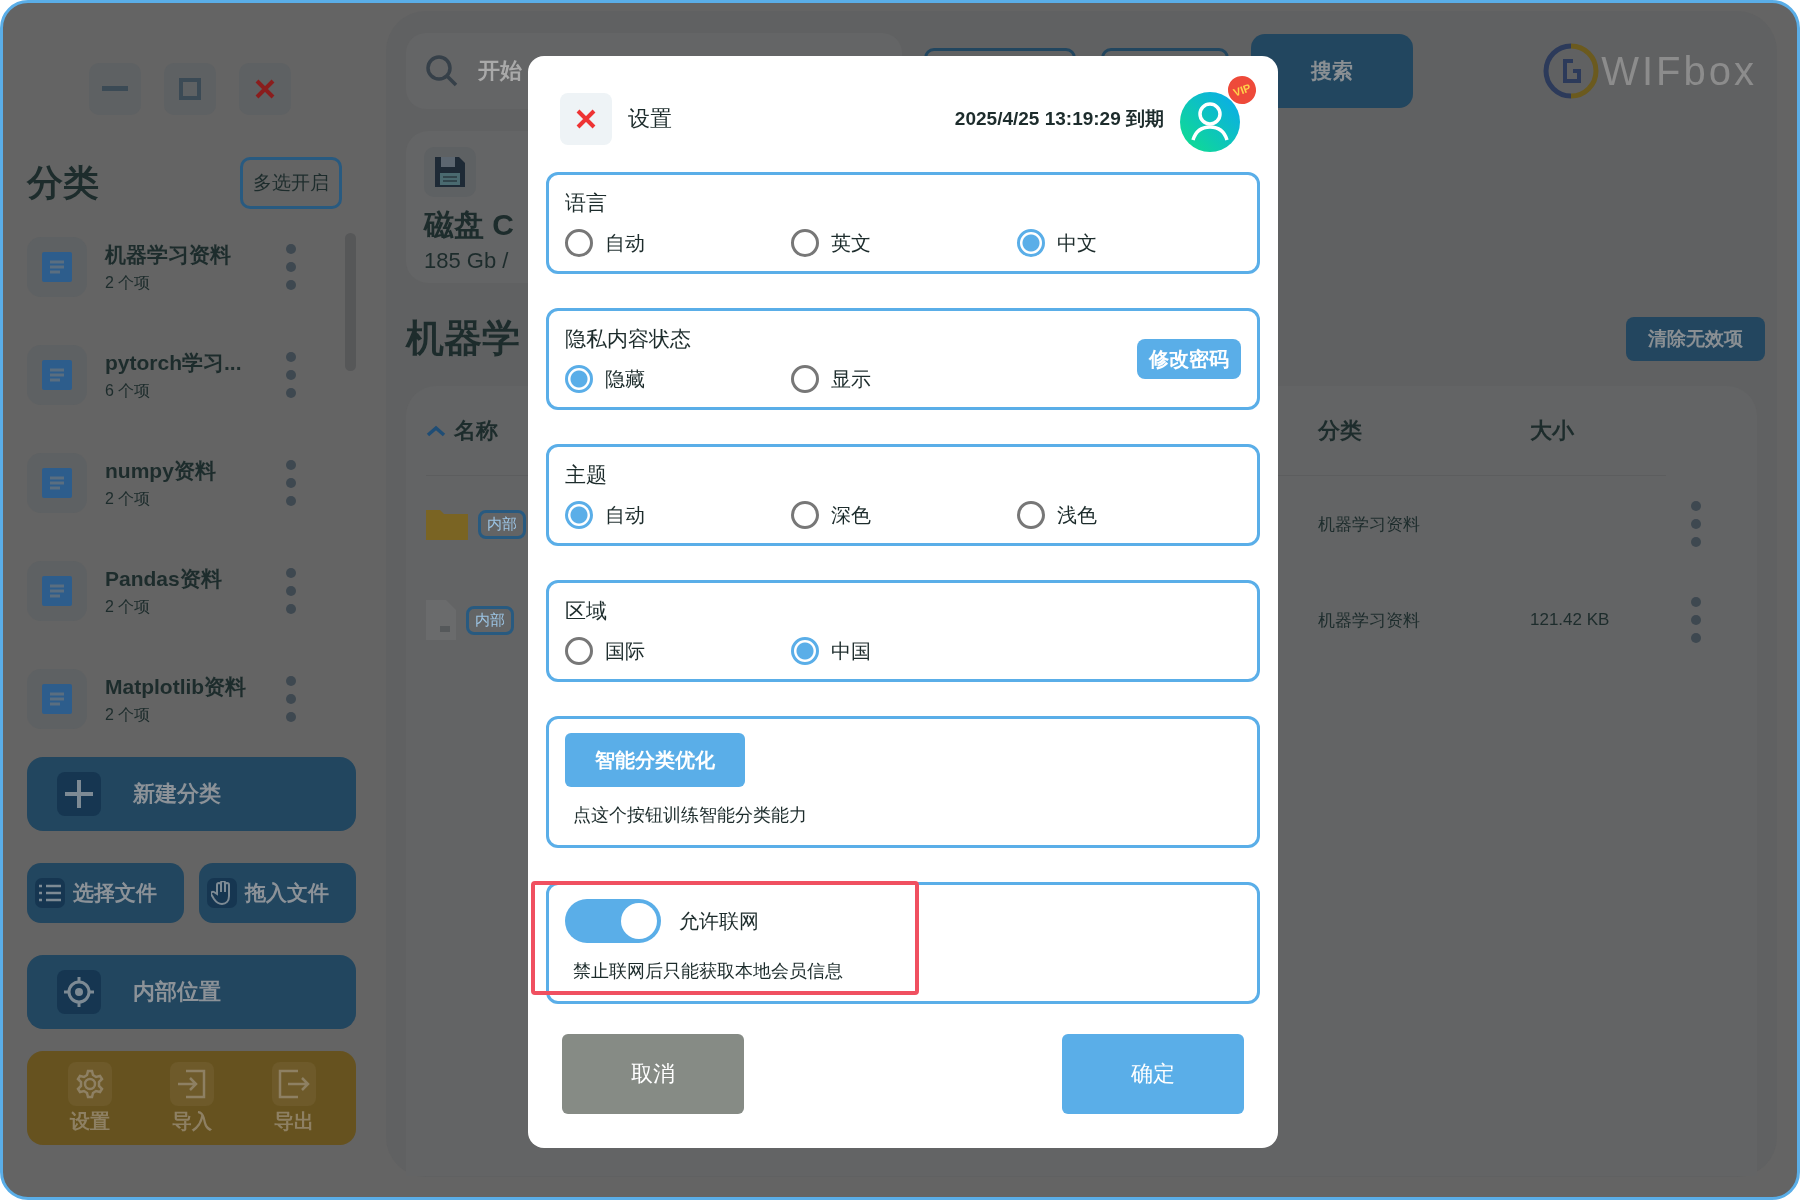 Image resolution: width=1800 pixels, height=1200 pixels. What do you see at coordinates (447, 524) in the screenshot?
I see `folder-icon` at bounding box center [447, 524].